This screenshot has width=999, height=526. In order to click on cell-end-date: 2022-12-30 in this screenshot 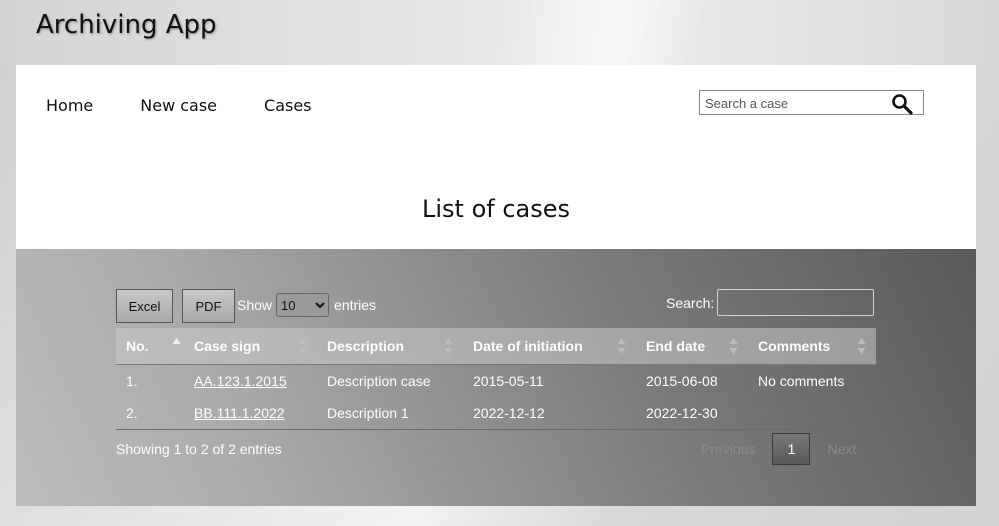, I will do `click(692, 413)`.